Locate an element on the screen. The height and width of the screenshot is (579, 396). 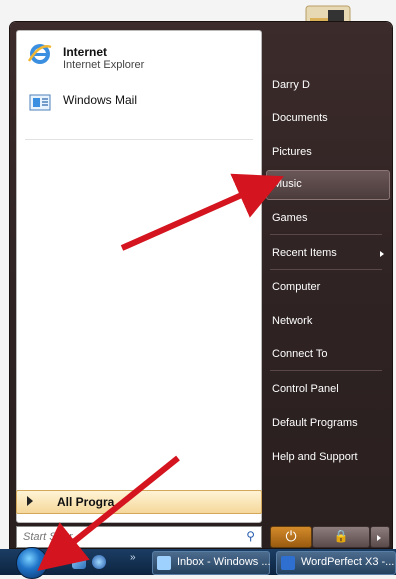
right-item-control-panel: Control Panel is located at coordinates (327, 390).